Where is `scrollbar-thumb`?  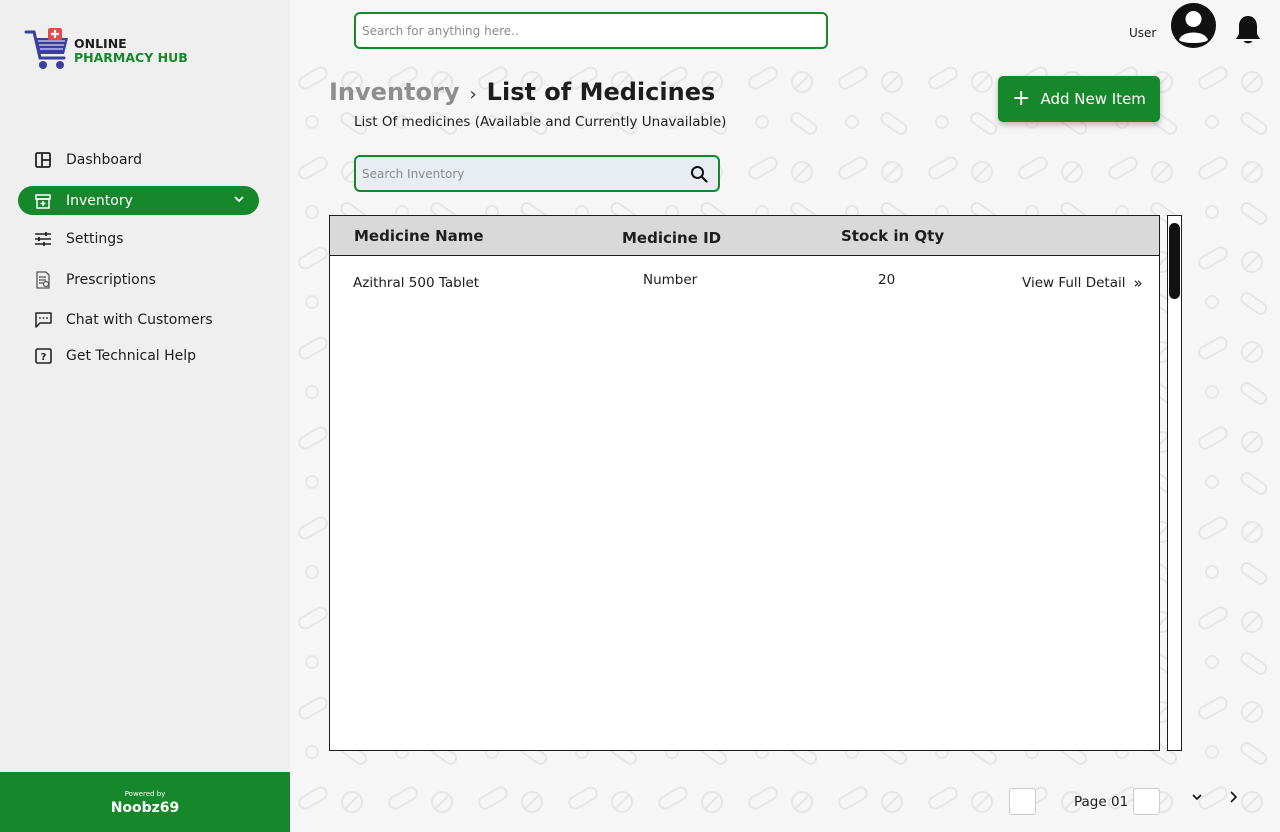
scrollbar-thumb is located at coordinates (1174, 261).